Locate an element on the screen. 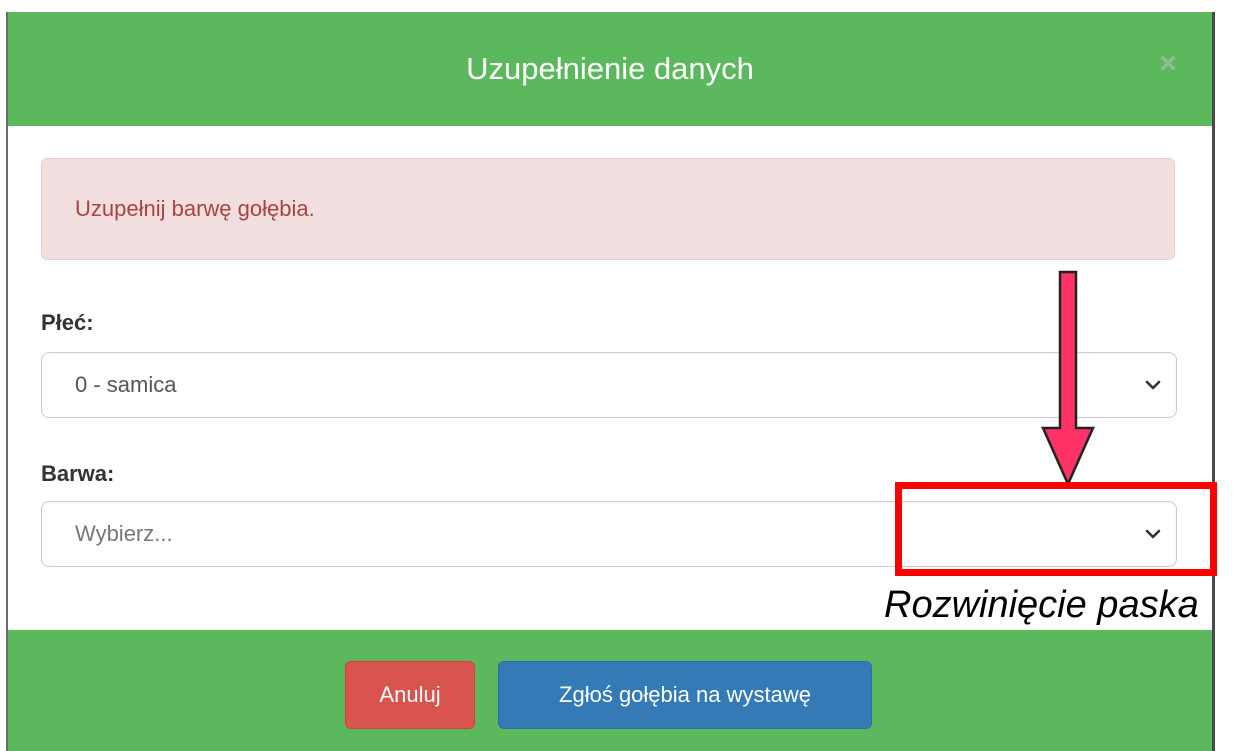 This screenshot has height=751, width=1235. annotation-highlight-box is located at coordinates (1056, 529).